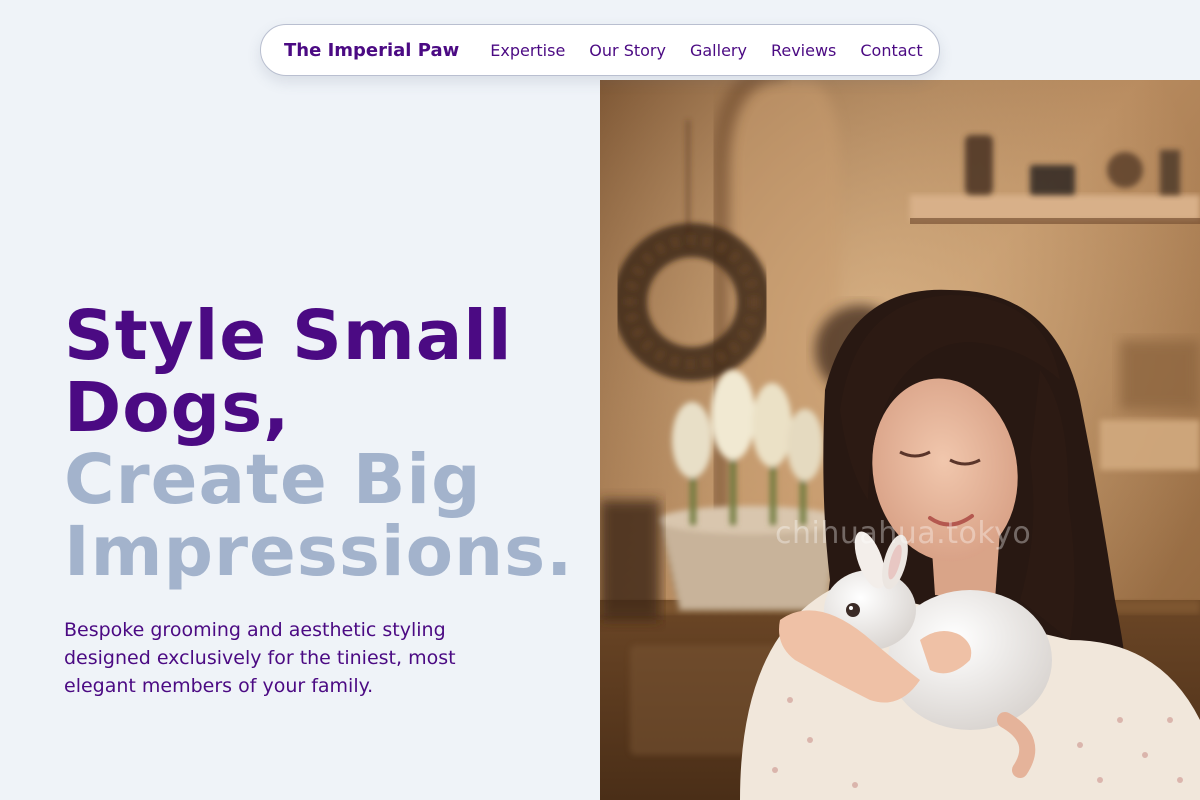 The height and width of the screenshot is (800, 1200). I want to click on photo-watermark: chihuahua.tokyo, so click(903, 533).